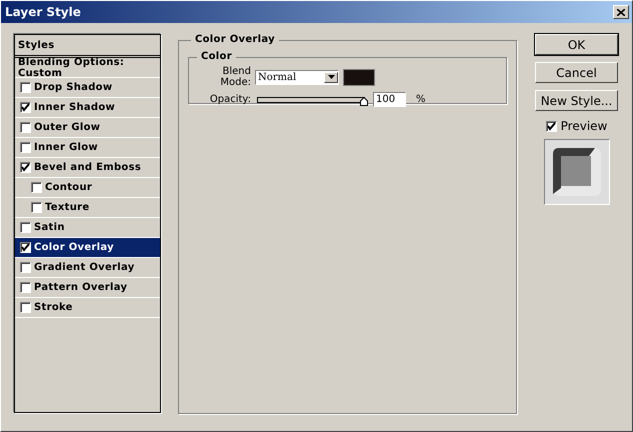 The width and height of the screenshot is (633, 432). I want to click on field-label: Blend Mode:, so click(235, 77).